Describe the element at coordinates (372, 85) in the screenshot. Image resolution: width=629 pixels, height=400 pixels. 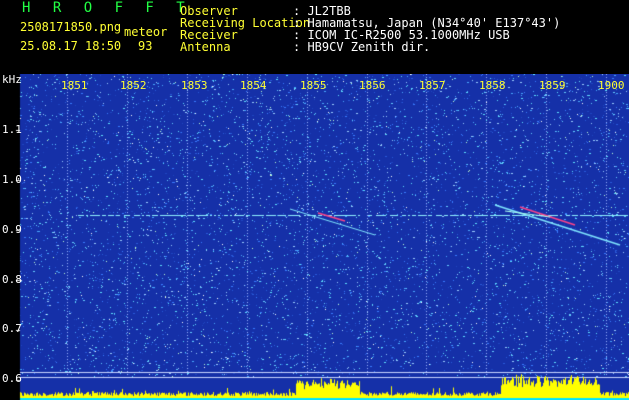
I see `x-tick-label: 1856` at that location.